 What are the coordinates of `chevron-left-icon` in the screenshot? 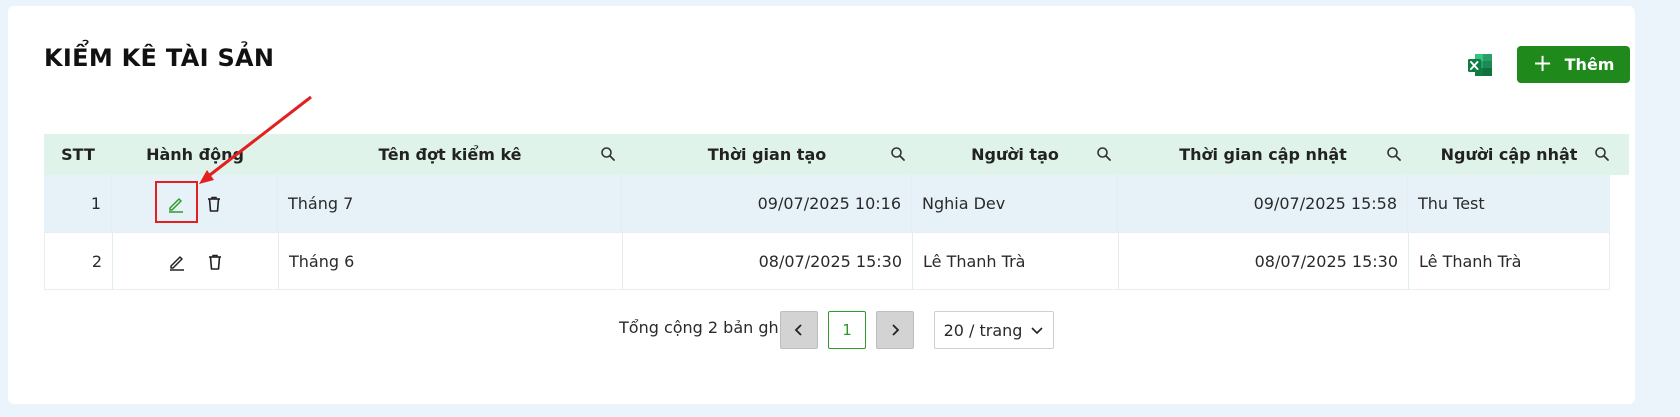 It's located at (798, 330).